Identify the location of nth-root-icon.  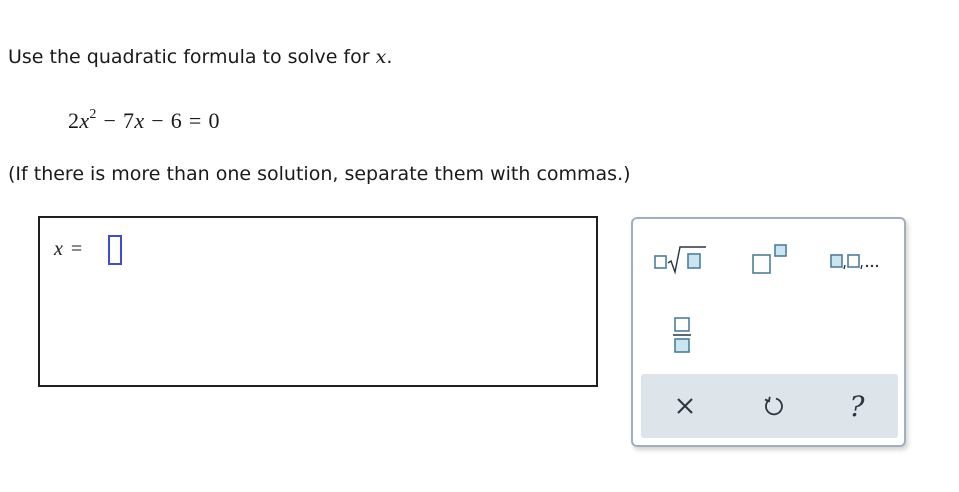
(680, 260).